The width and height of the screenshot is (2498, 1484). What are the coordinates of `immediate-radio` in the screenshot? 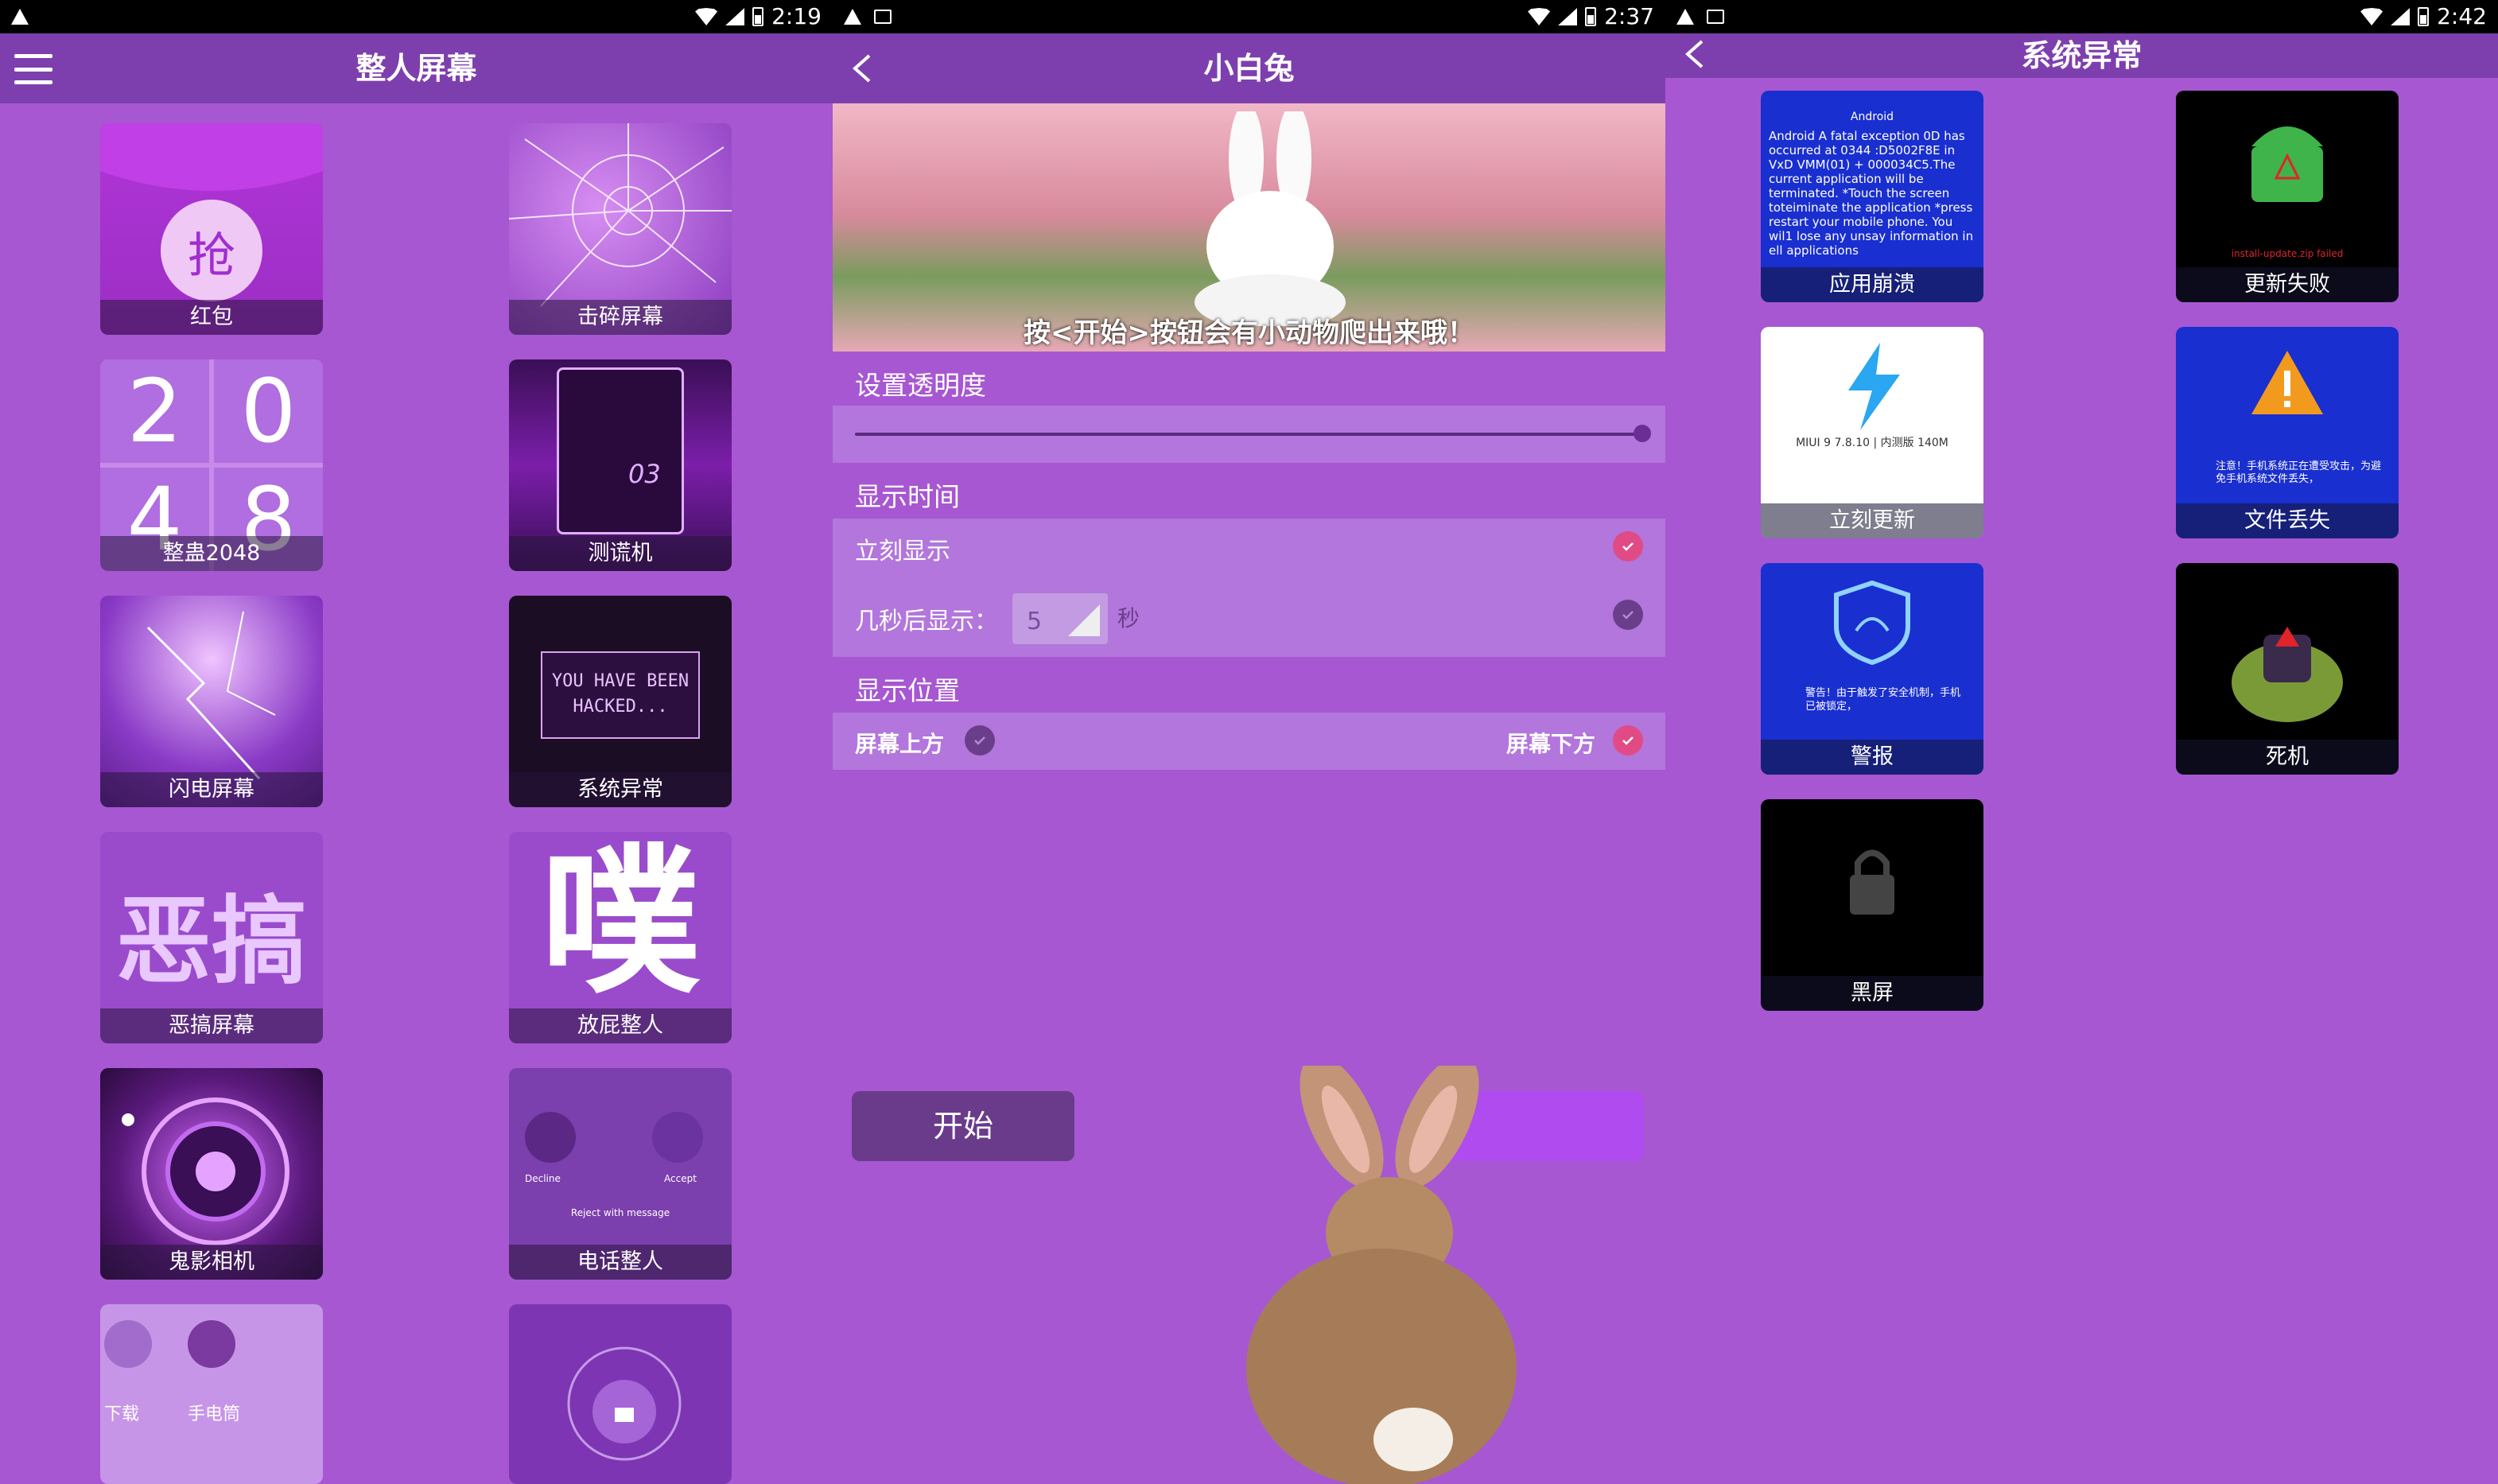 It's located at (1628, 546).